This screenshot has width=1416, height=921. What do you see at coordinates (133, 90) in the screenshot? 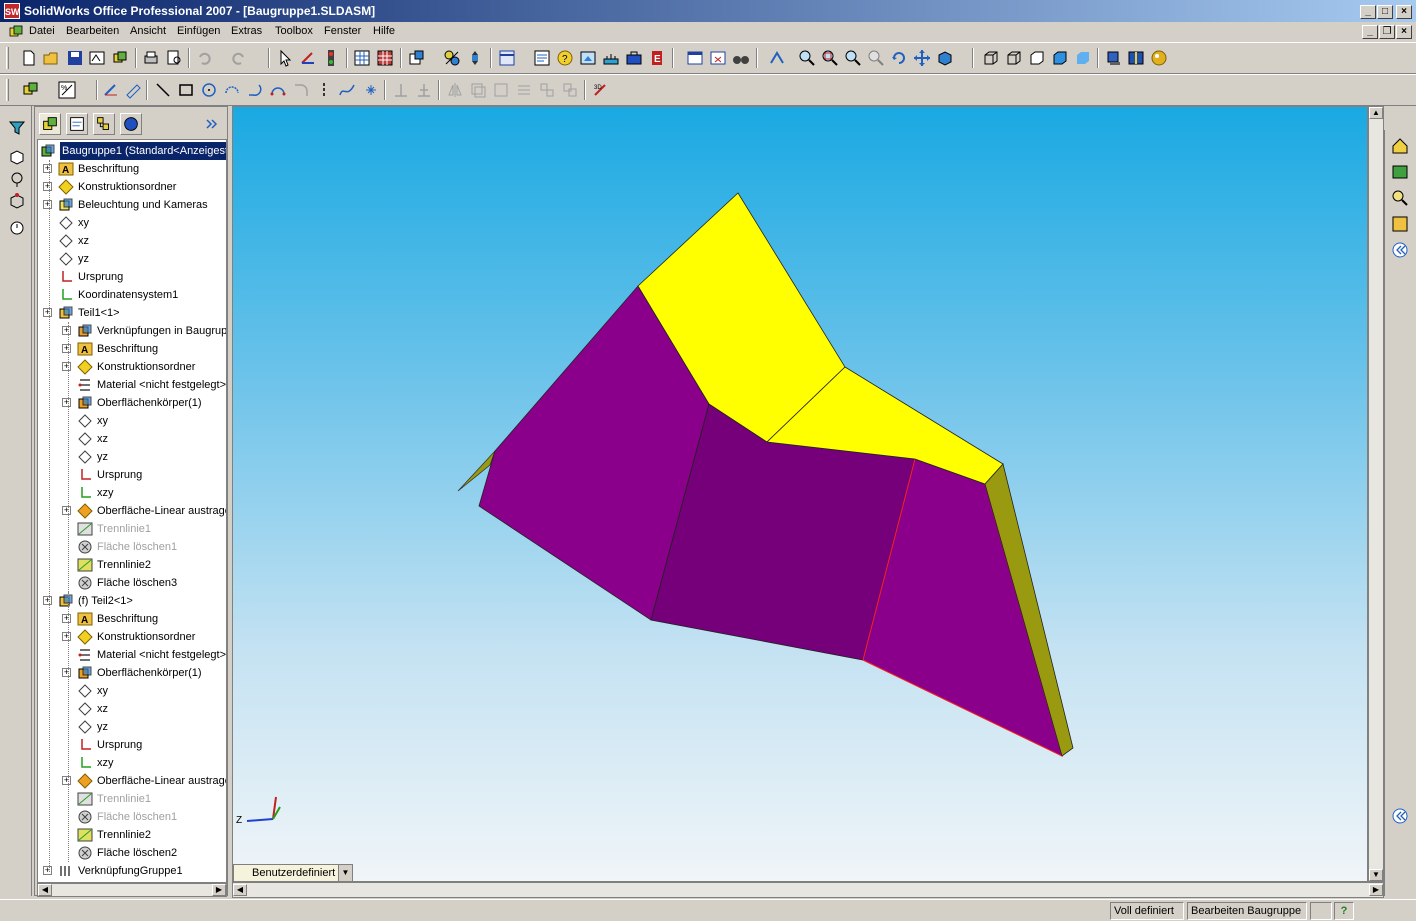
I see `dimension-icon` at bounding box center [133, 90].